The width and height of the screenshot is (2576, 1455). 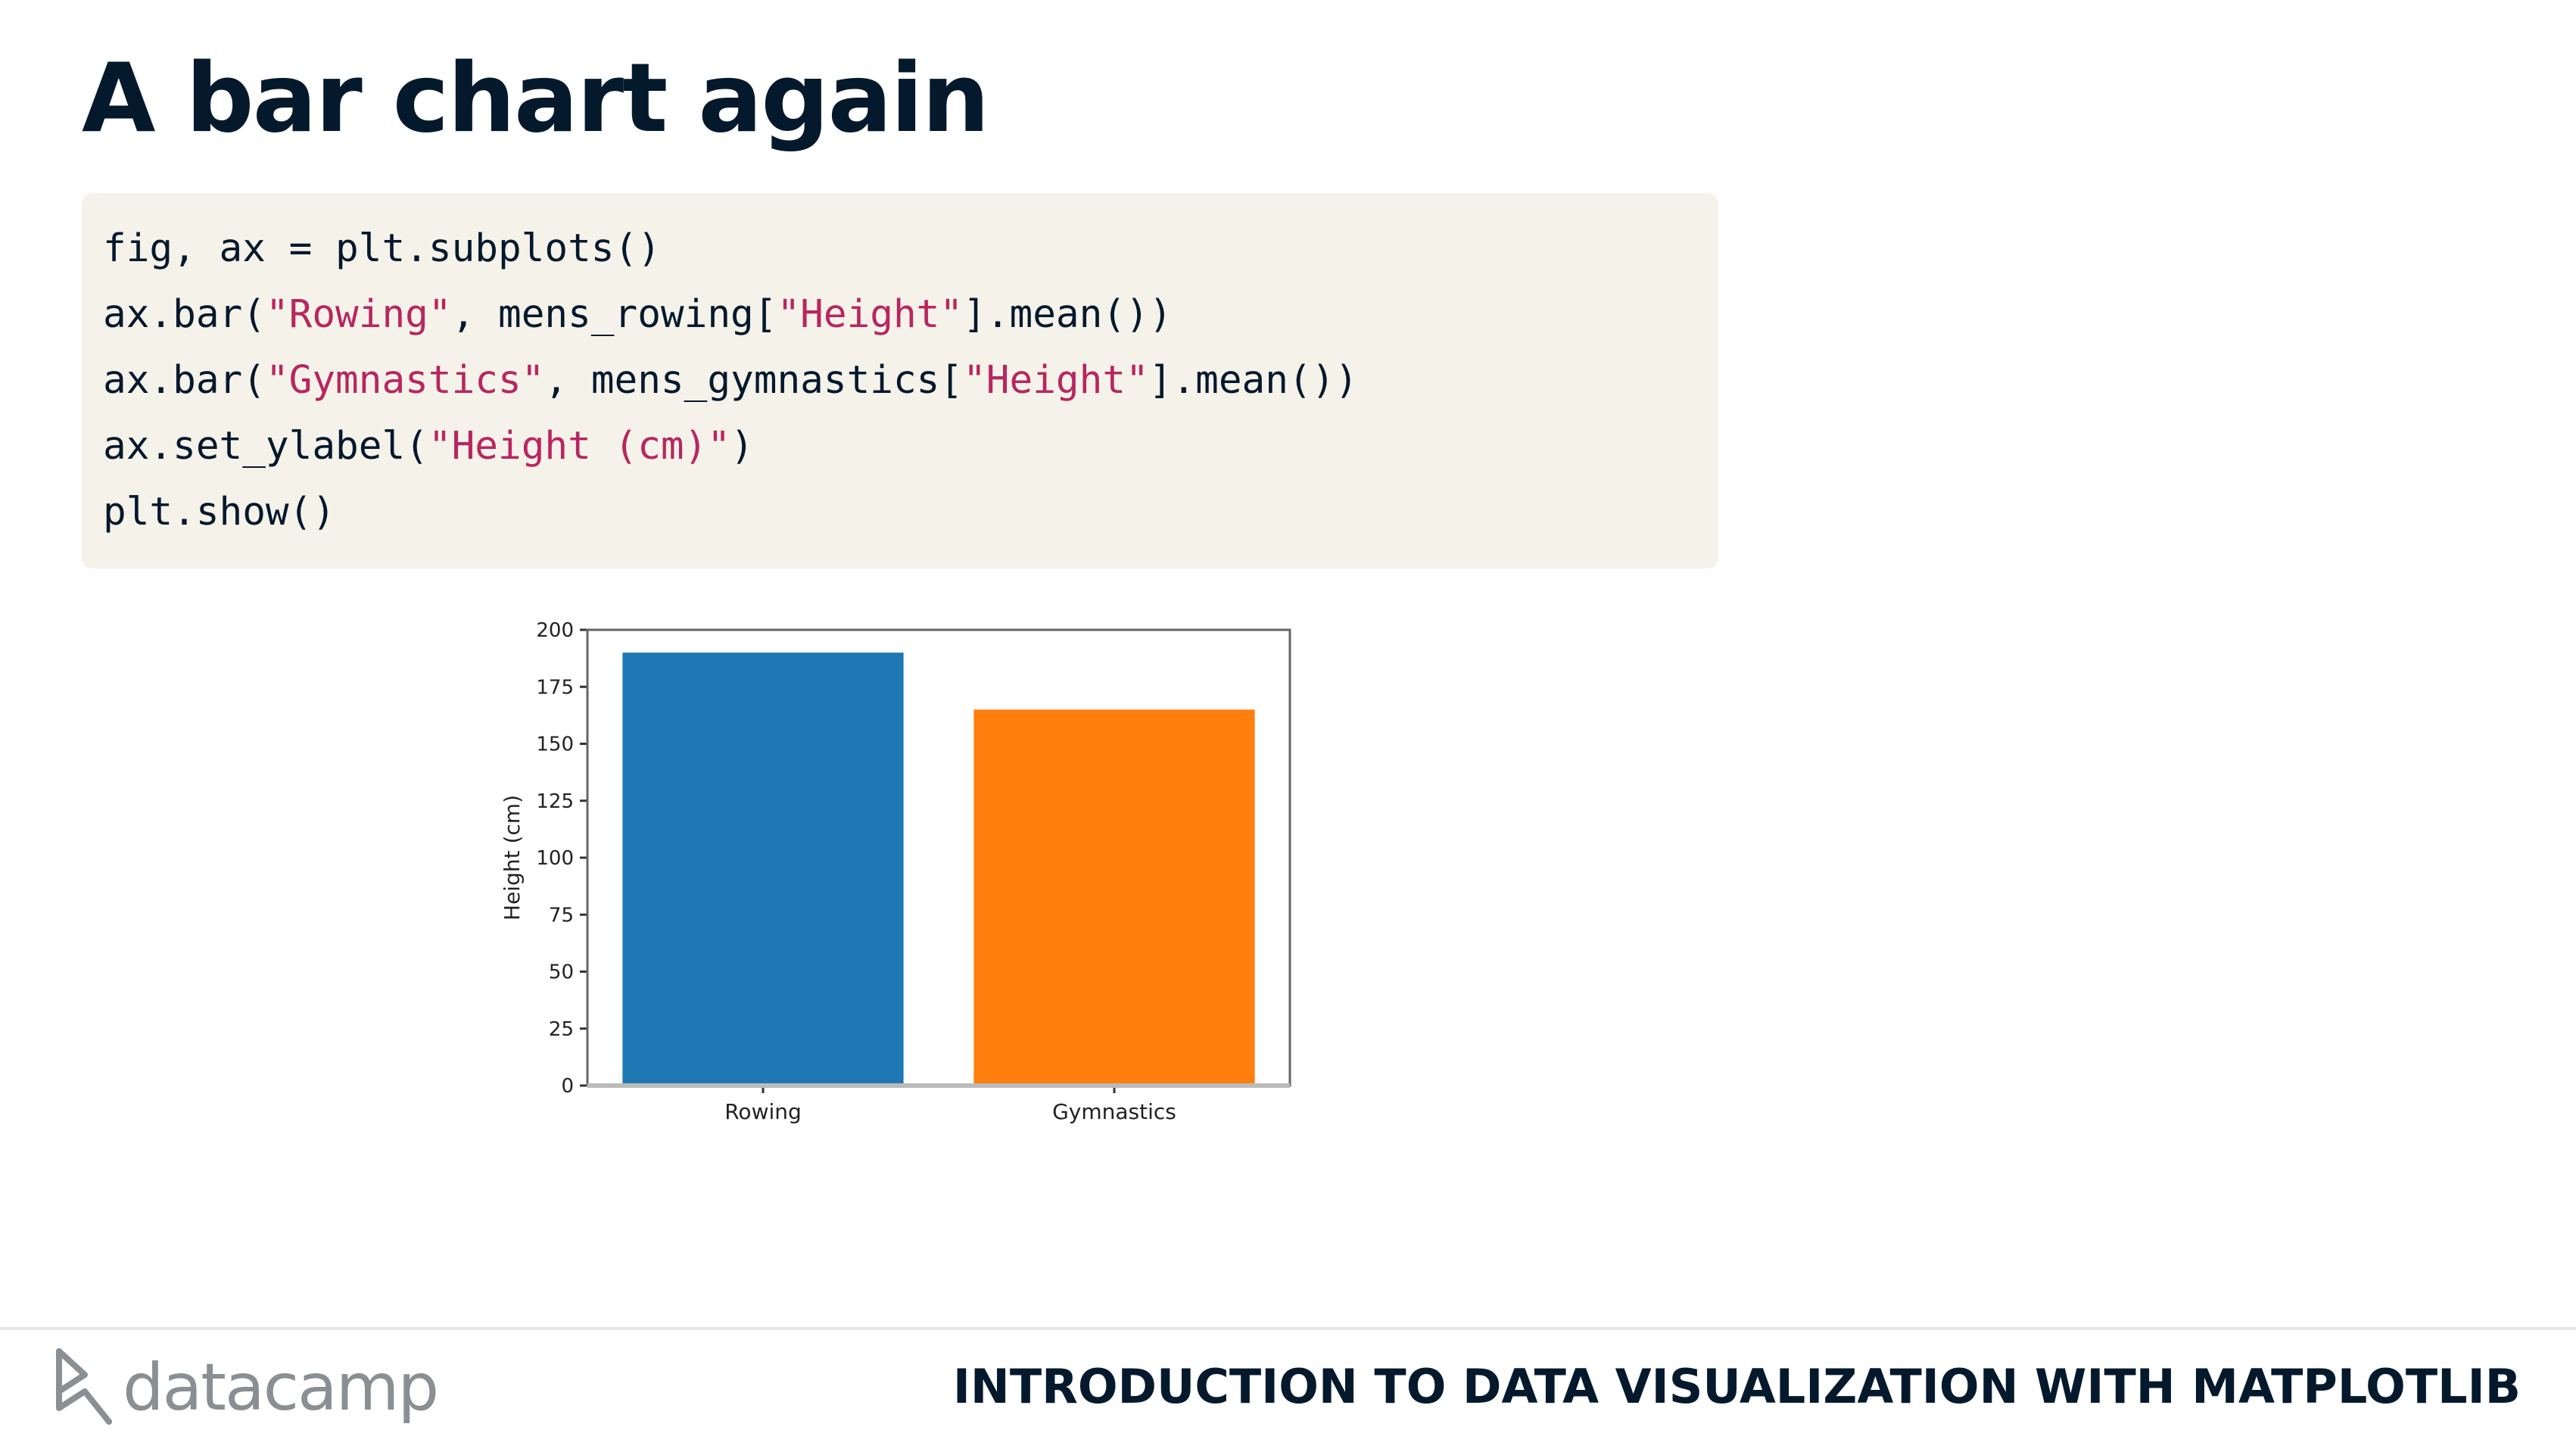 What do you see at coordinates (1114, 1111) in the screenshot?
I see `x-tick-label: Gymnastics` at bounding box center [1114, 1111].